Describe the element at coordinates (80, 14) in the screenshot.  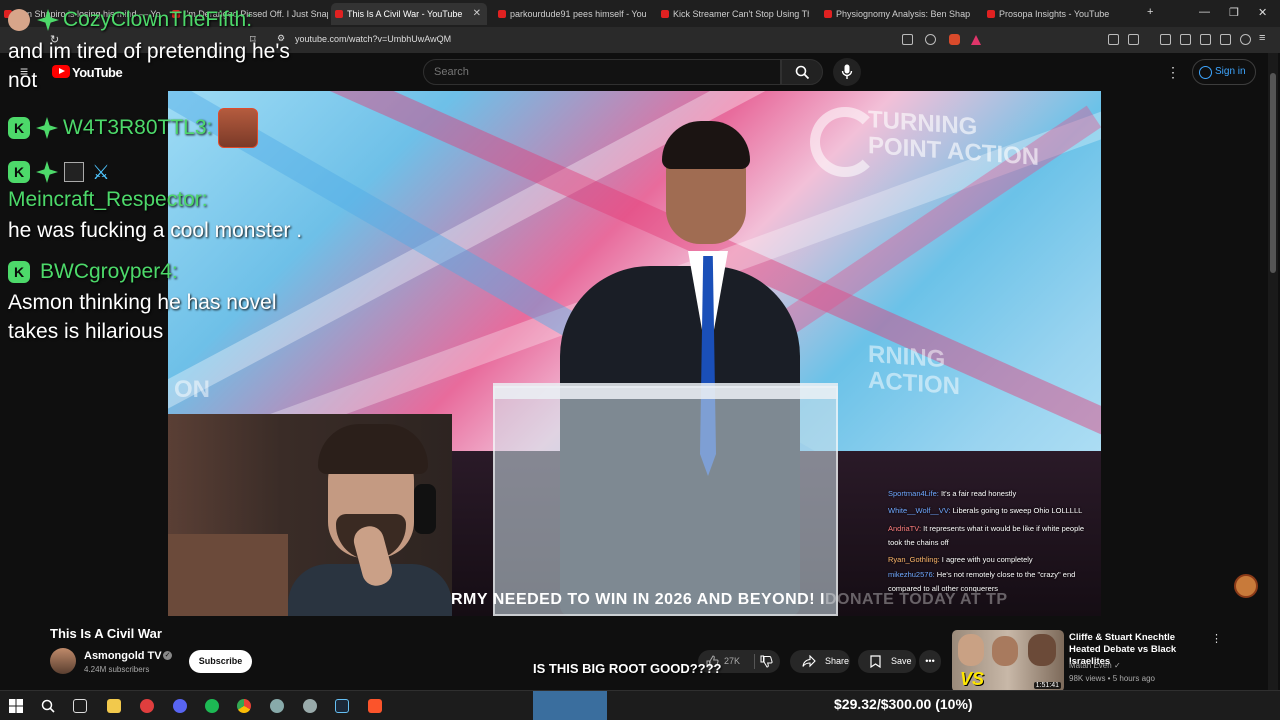
I see `browser-tab: Ben Shapiro is losing his mind — You` at that location.